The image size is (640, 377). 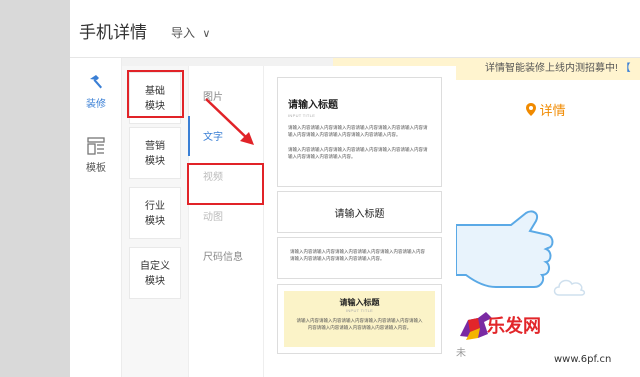 I want to click on category-custom: 自定义 模块, so click(x=155, y=273).